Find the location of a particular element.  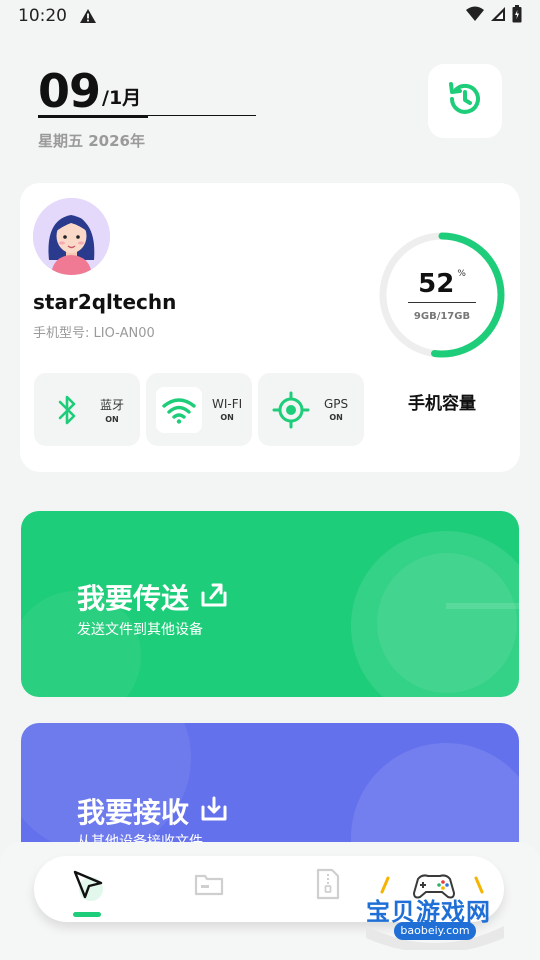

wifi-label: WI-FI is located at coordinates (227, 404).